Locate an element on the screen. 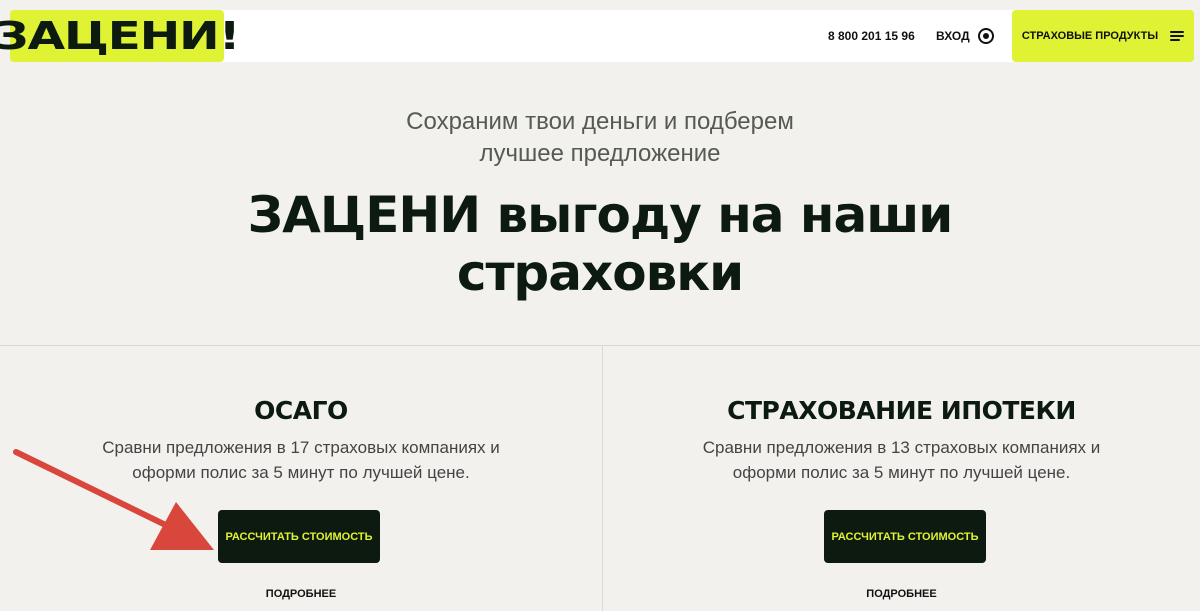 The height and width of the screenshot is (611, 1200). hero-title-line1: ЗАЦЕНИ выгоду на наши is located at coordinates (600, 215).